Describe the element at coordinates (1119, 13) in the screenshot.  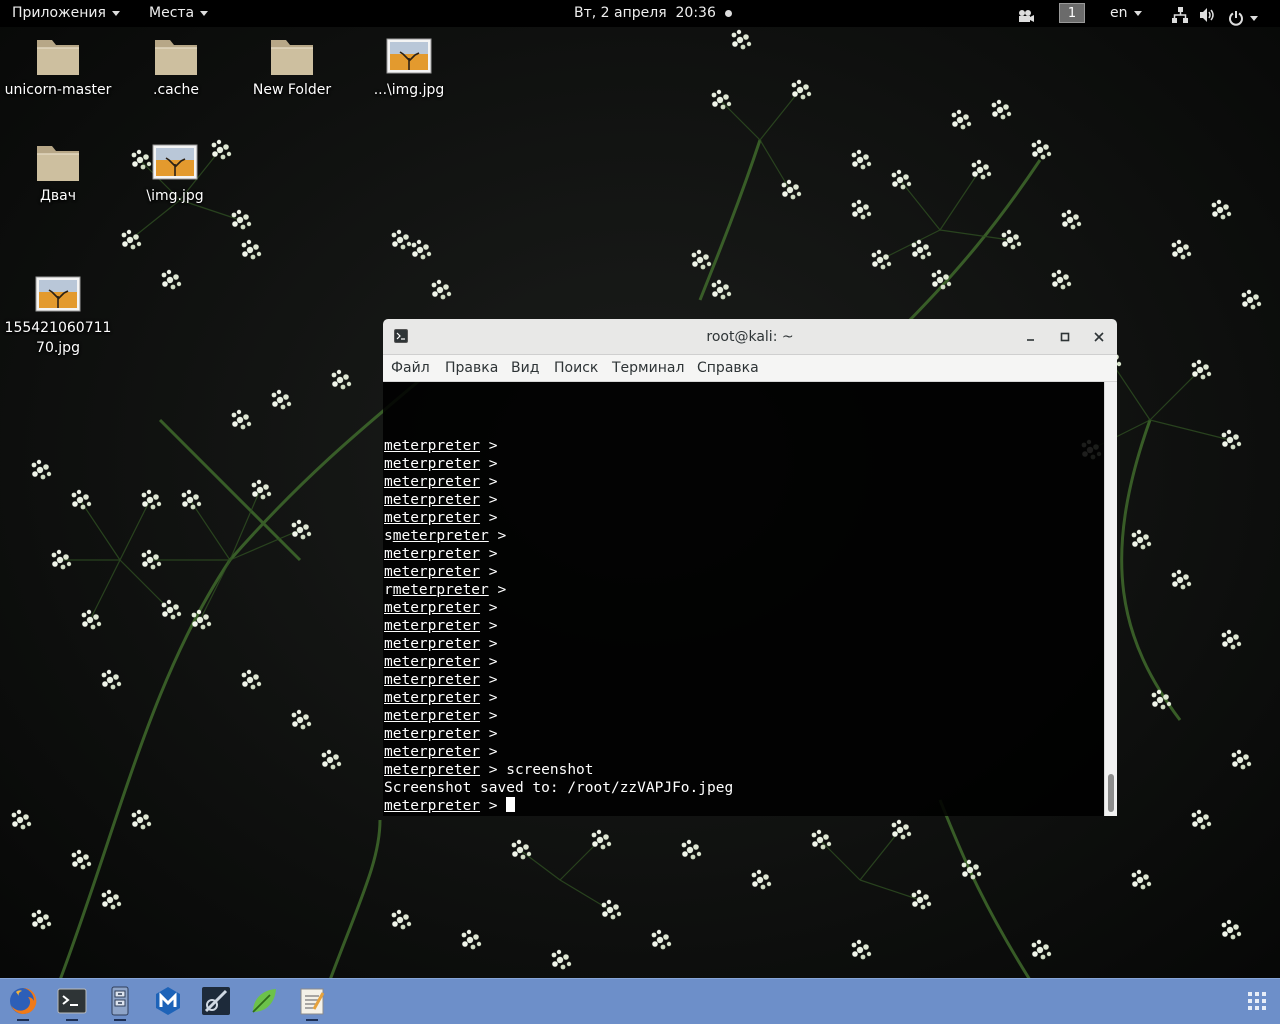
I see `keyboard-layout-label: en` at that location.